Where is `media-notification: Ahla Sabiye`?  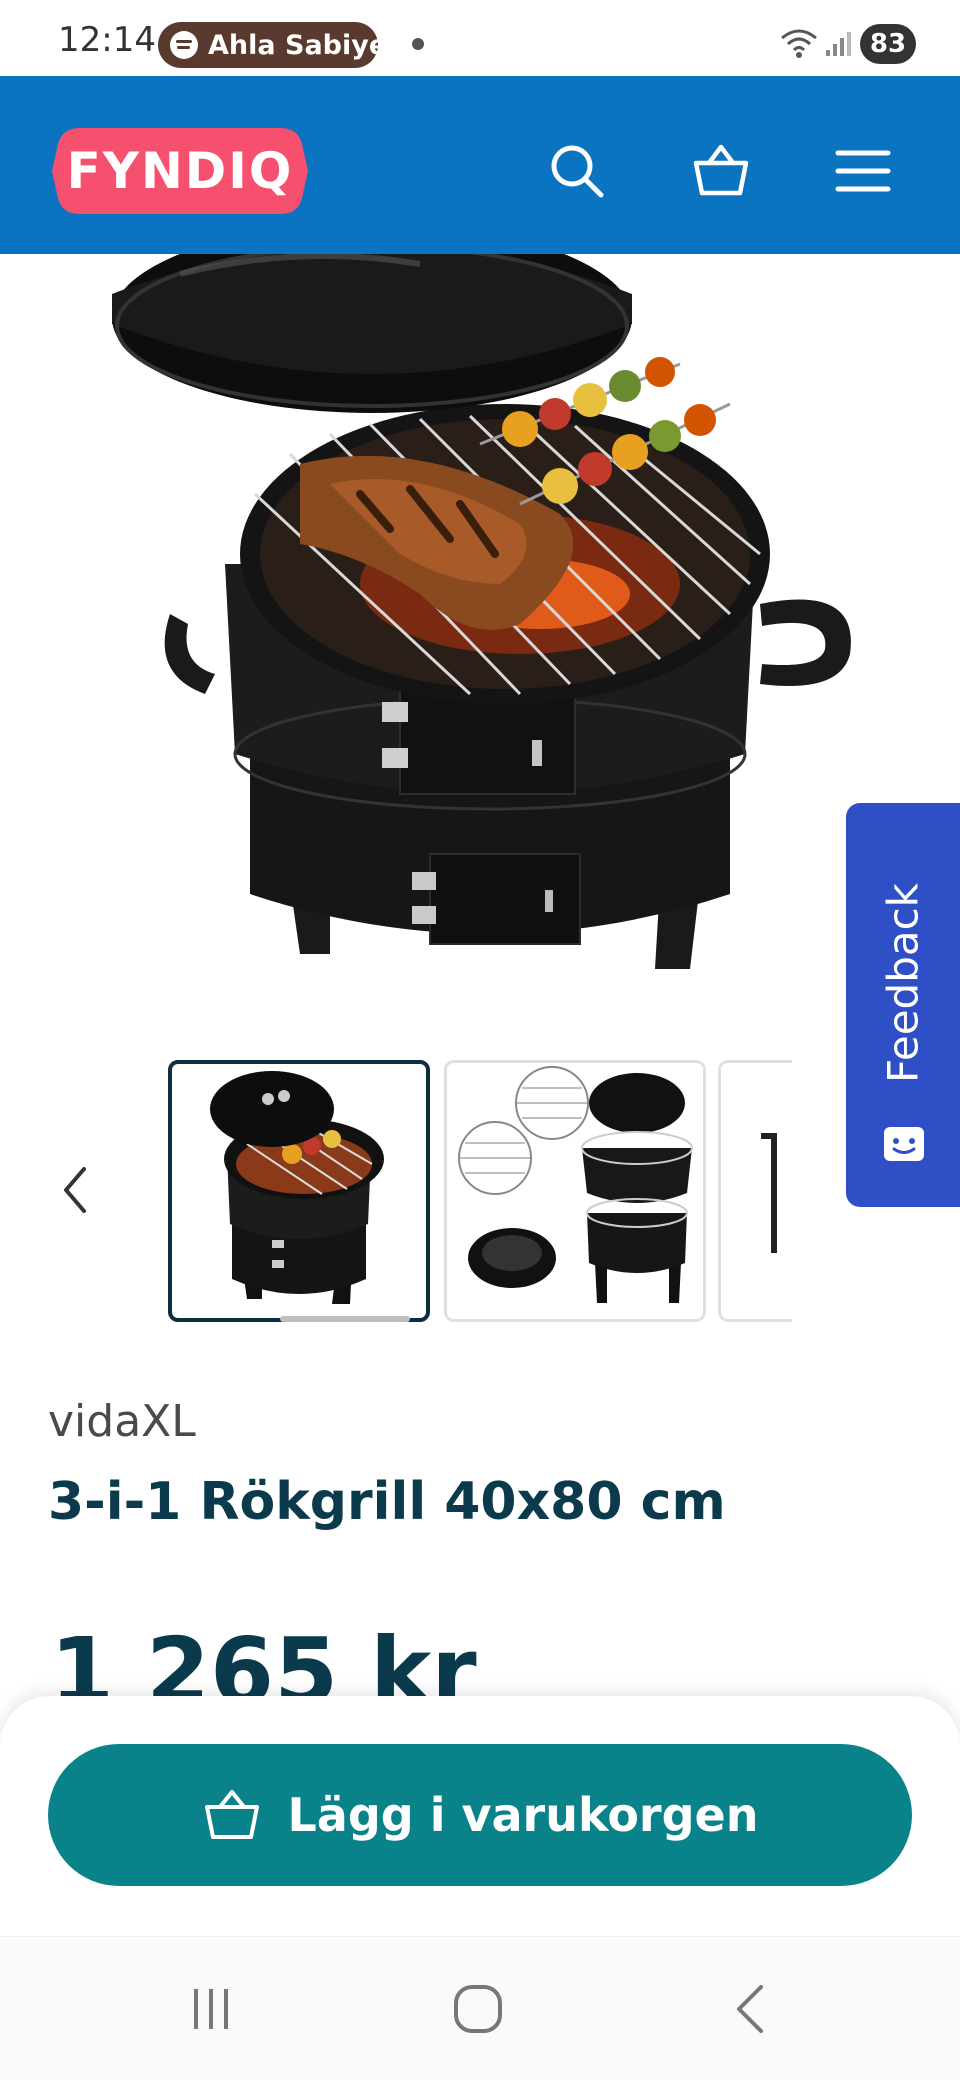
media-notification: Ahla Sabiye is located at coordinates (268, 45).